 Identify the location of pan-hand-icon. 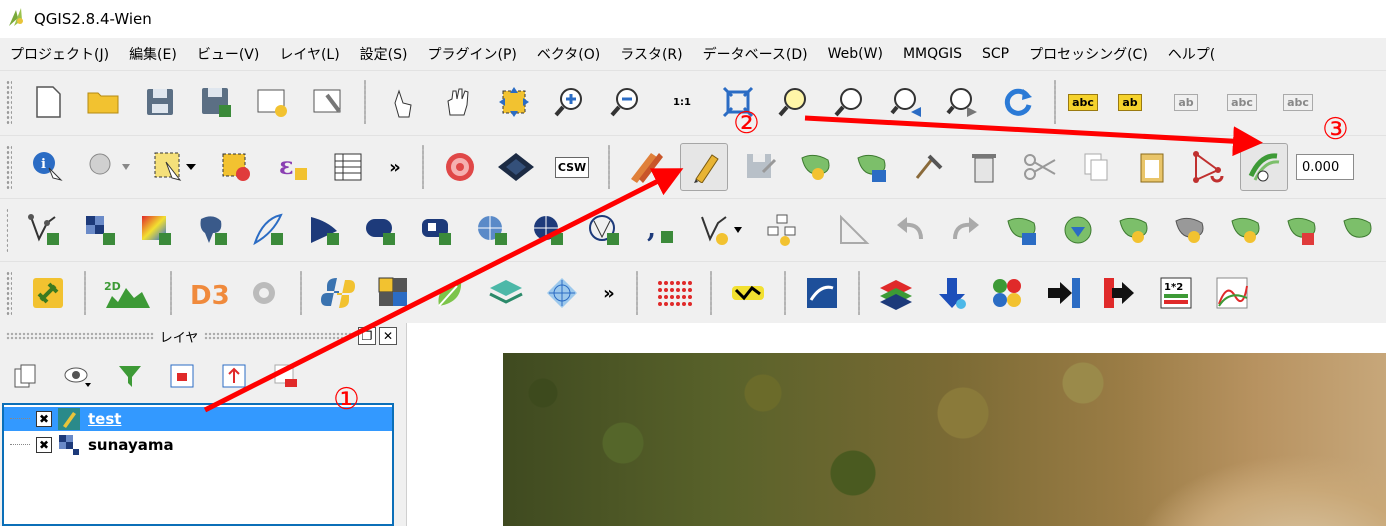
(458, 102).